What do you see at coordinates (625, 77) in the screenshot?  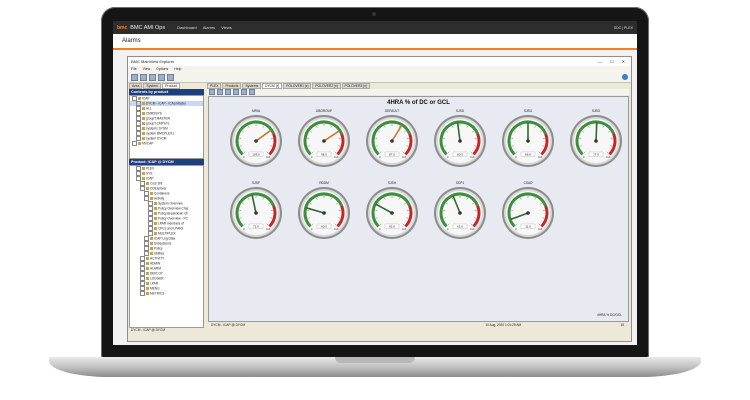 I see `globe-icon` at bounding box center [625, 77].